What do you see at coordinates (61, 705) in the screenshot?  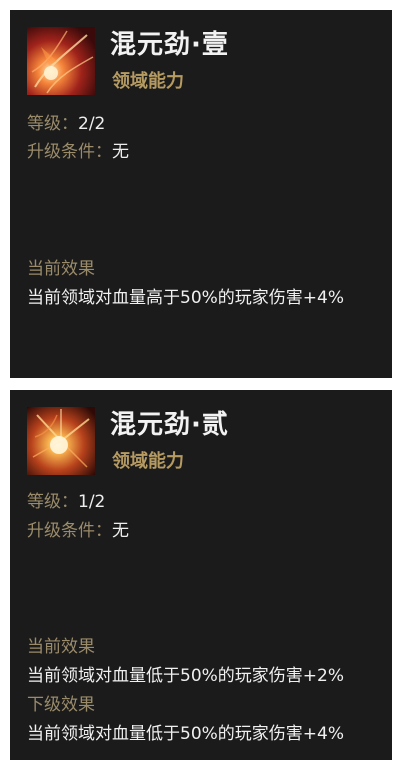 I see `next-effect-title: 下级效果` at bounding box center [61, 705].